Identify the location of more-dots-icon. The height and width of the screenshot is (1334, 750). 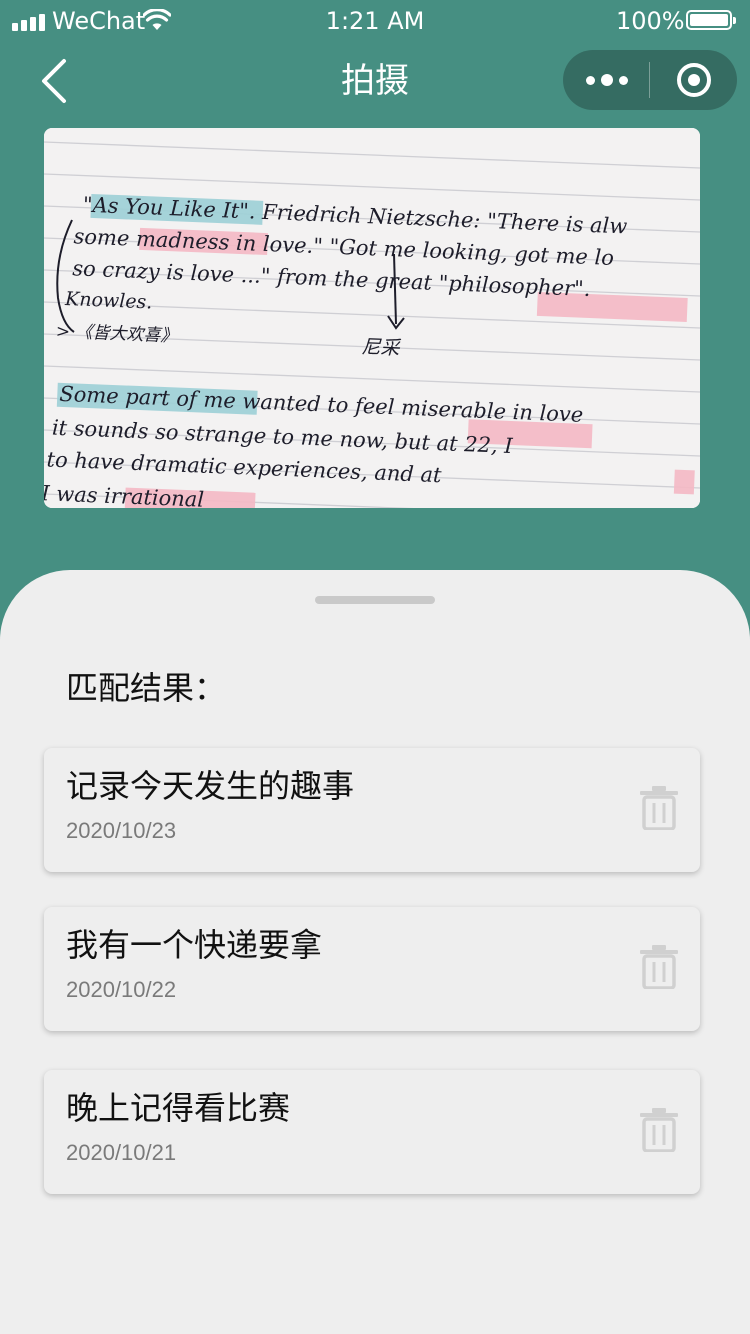
(590, 80).